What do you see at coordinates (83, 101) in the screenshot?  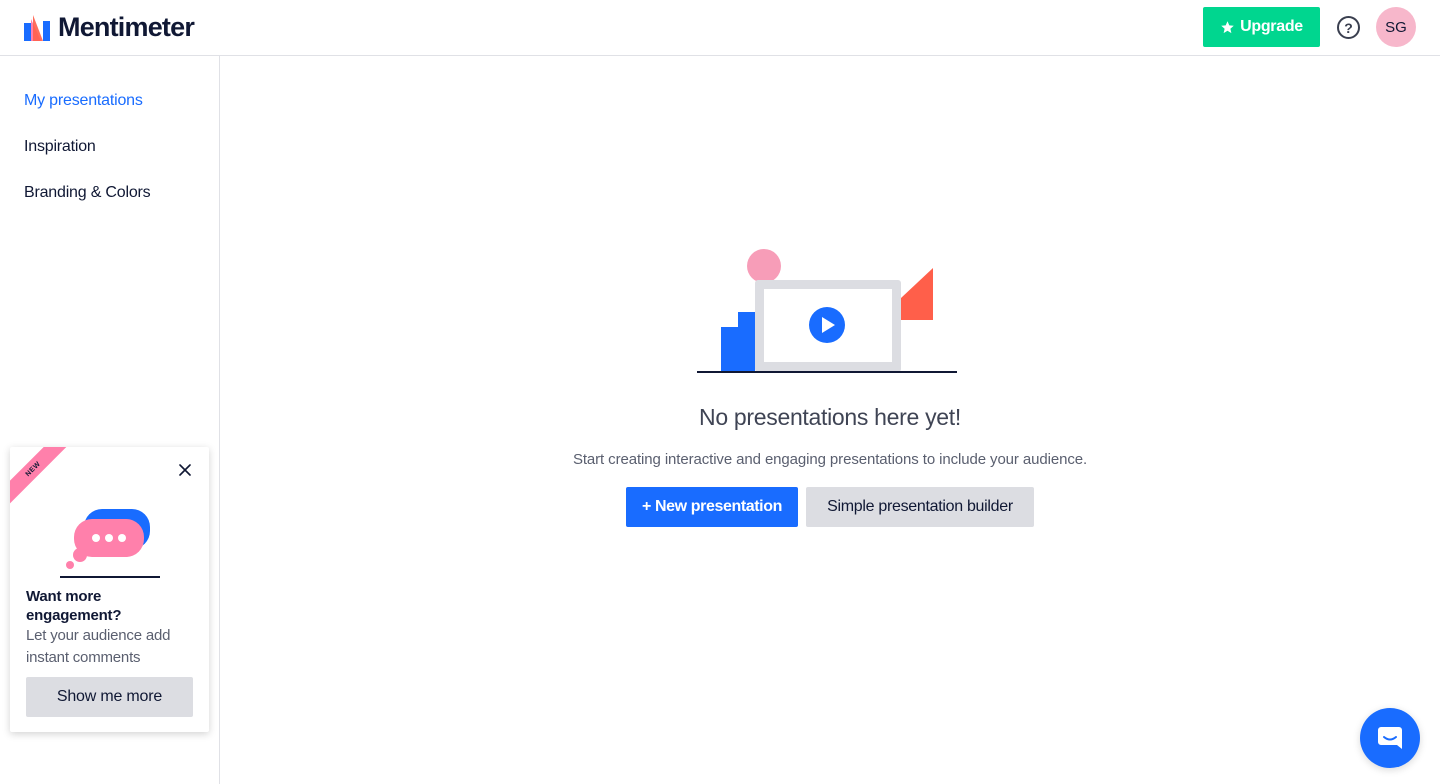 I see `sidebar-item-my-presentations: My presentations` at bounding box center [83, 101].